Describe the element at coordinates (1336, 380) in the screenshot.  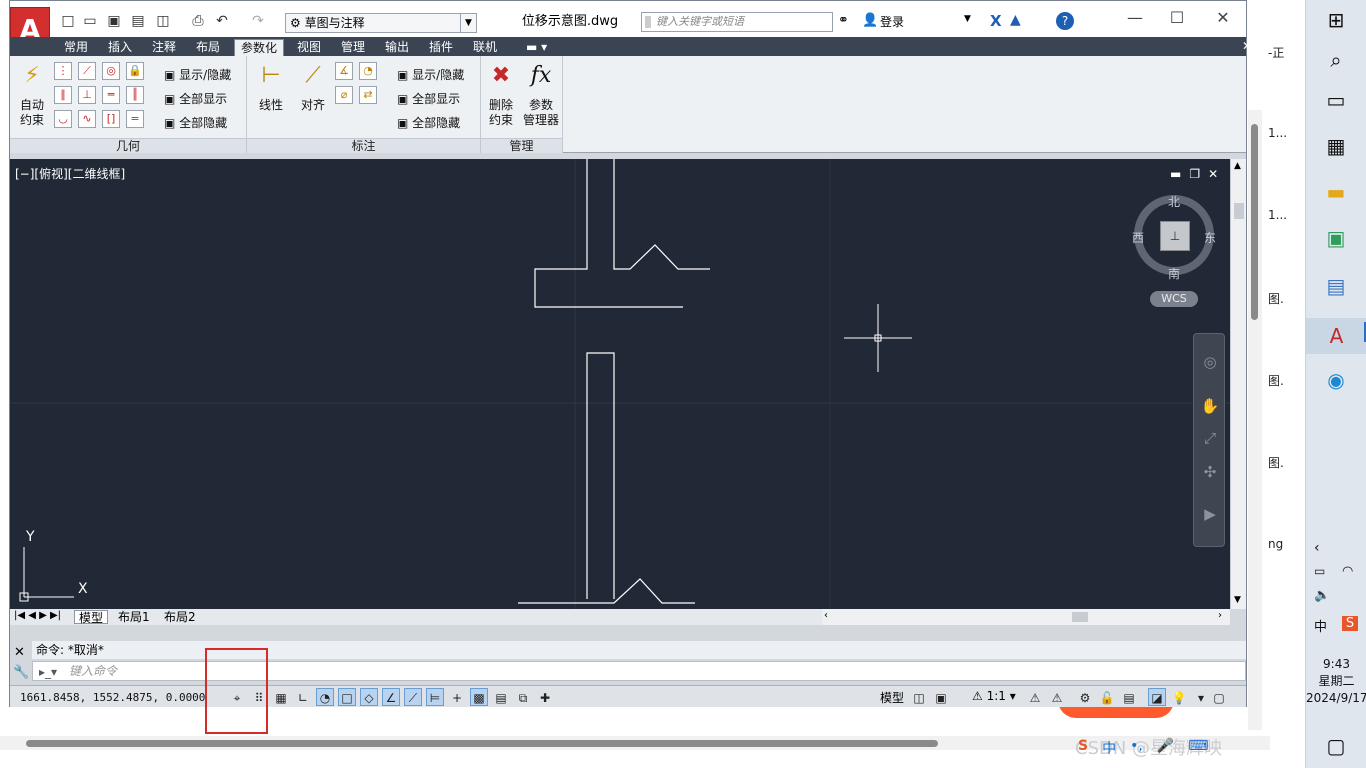
I see `edge-browser-icon: ◉` at that location.